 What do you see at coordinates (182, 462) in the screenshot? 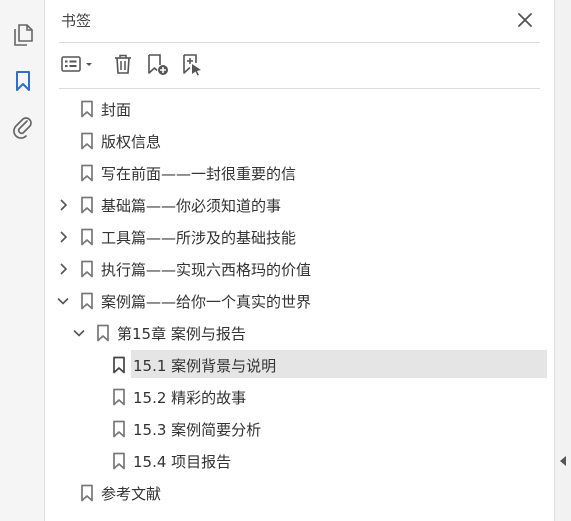
I see `bookmark-item-label: 15.4 项目报告` at bounding box center [182, 462].